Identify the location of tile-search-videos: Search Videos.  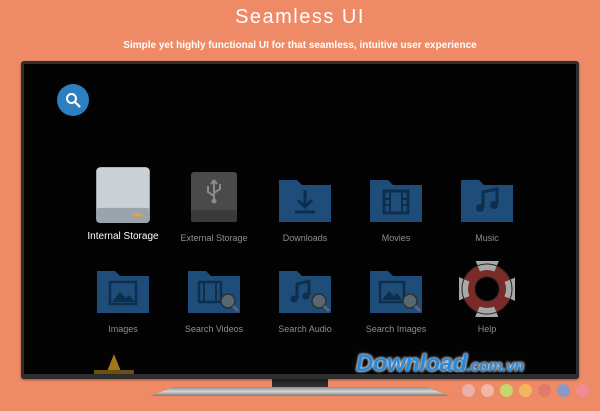
(214, 306).